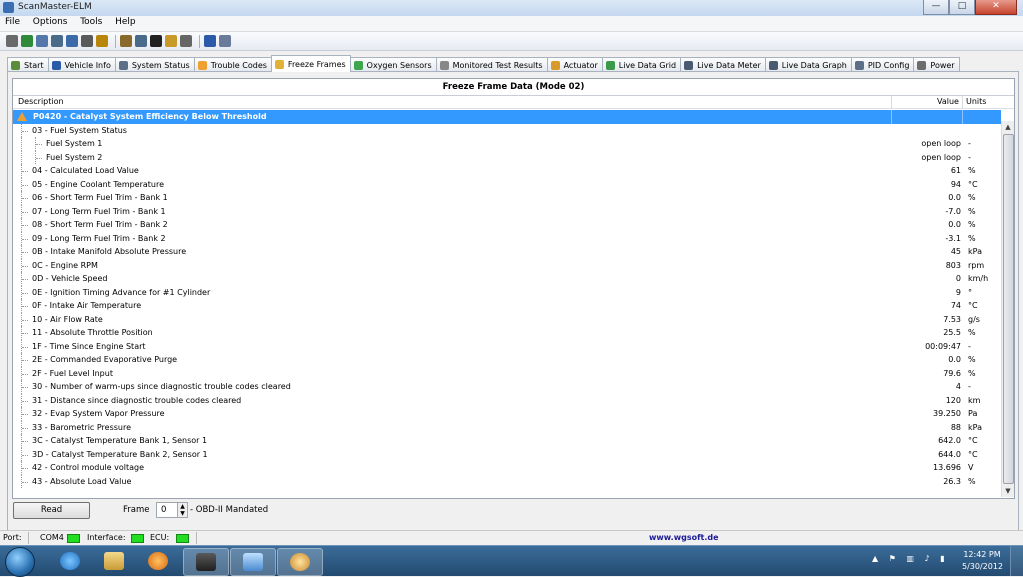  I want to click on table-row: 42 - Control module voltage 13.696 V, so click(507, 468).